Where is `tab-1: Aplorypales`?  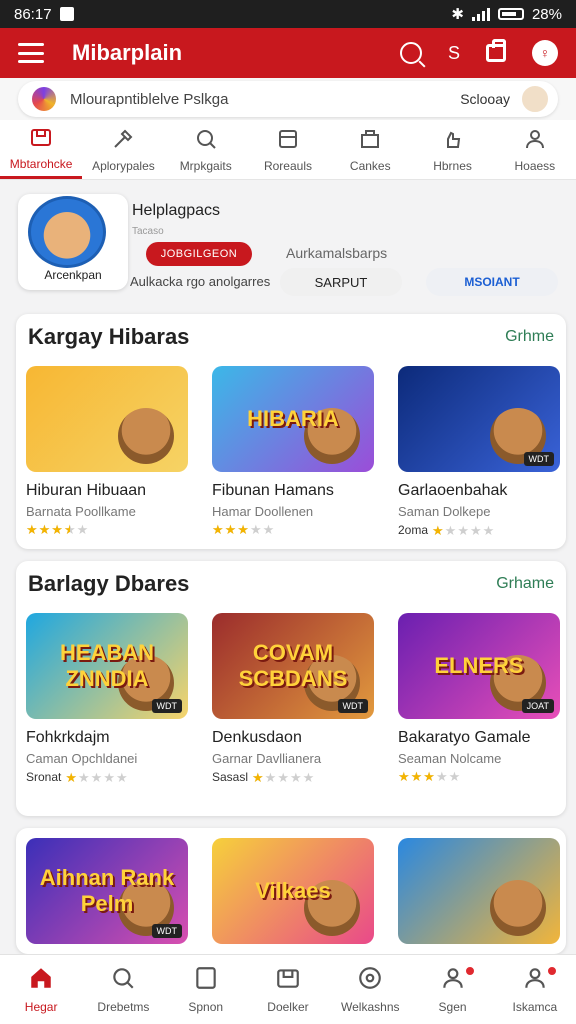 tab-1: Aplorypales is located at coordinates (123, 149).